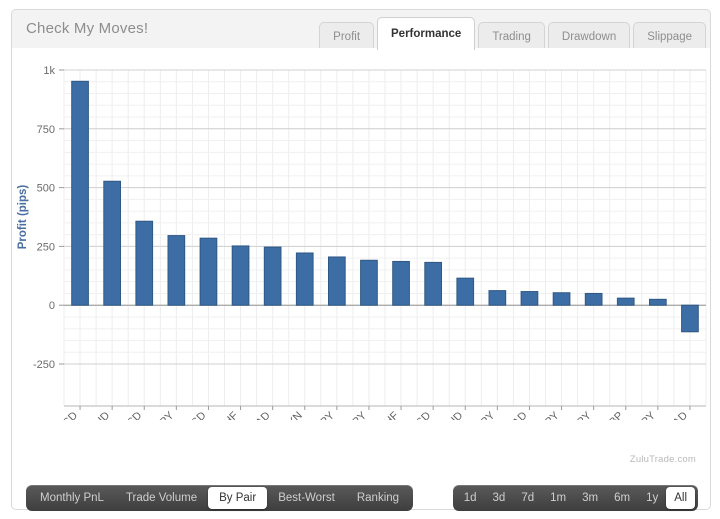 Image resolution: width=720 pixels, height=519 pixels. Describe the element at coordinates (690, 318) in the screenshot. I see `bar-aud-cad` at that location.